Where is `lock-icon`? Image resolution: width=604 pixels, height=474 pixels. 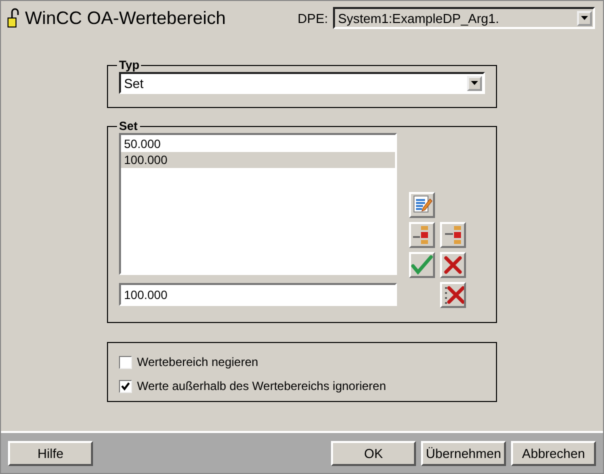
lock-icon is located at coordinates (13, 18).